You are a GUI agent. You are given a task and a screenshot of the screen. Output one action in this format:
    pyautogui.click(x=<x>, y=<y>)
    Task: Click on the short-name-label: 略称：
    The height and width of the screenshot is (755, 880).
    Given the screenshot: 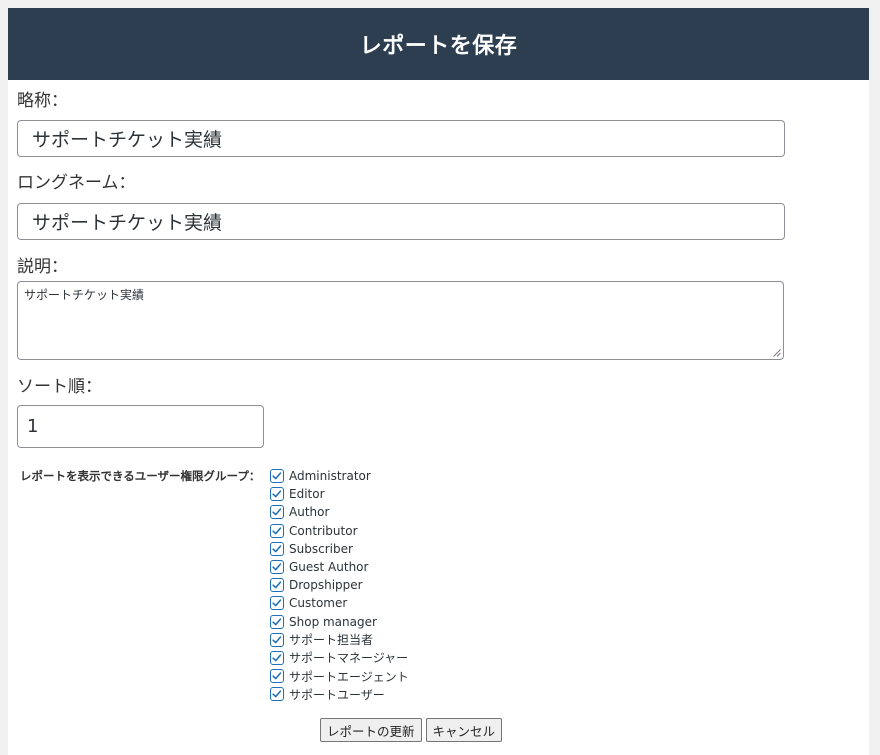 What is the action you would take?
    pyautogui.click(x=42, y=101)
    